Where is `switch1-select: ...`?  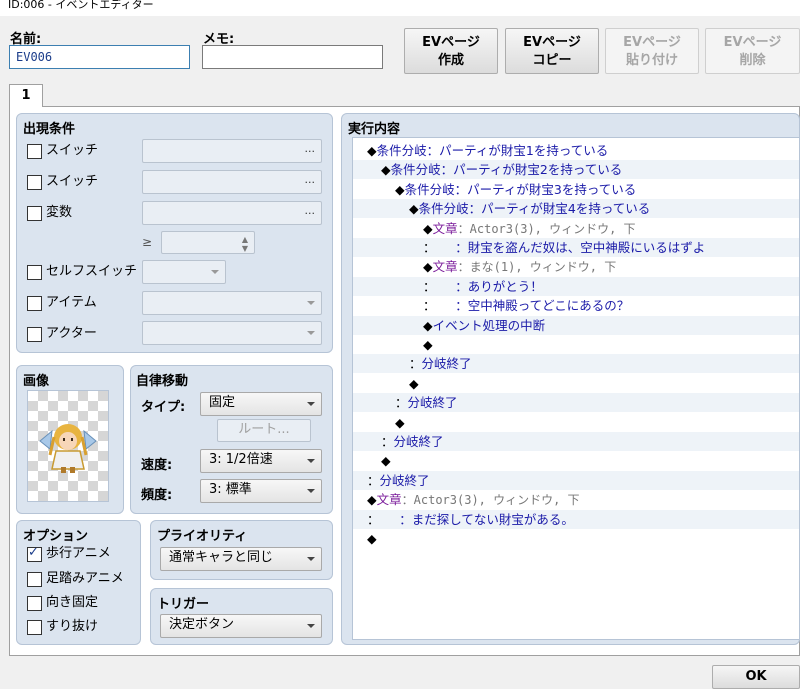
switch1-select: ... is located at coordinates (232, 151).